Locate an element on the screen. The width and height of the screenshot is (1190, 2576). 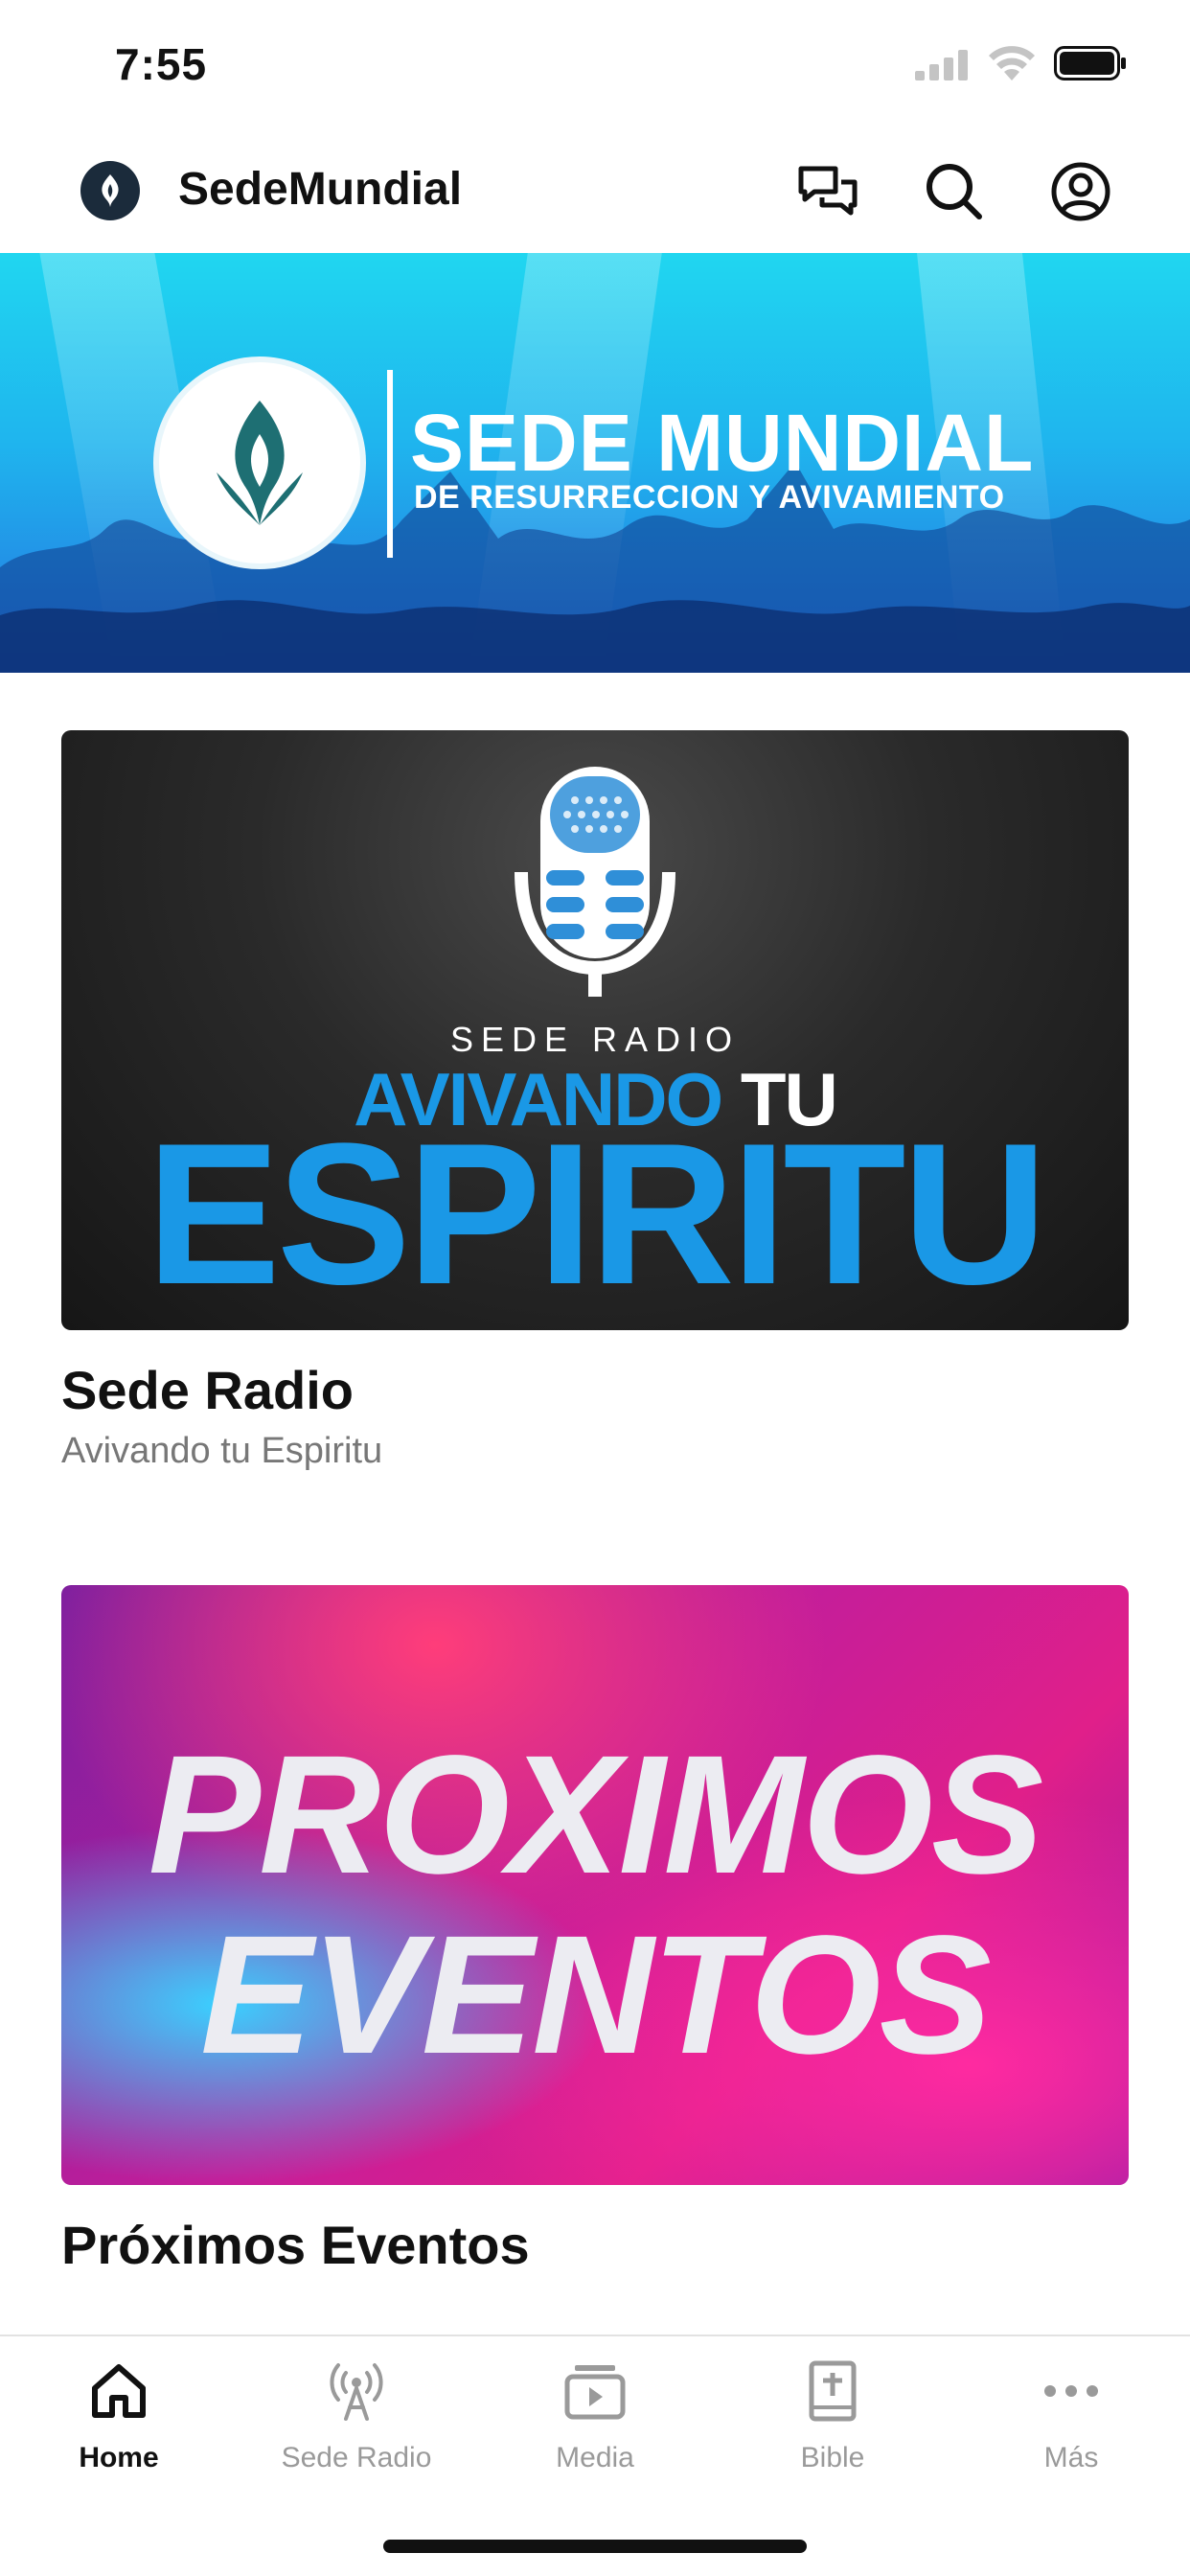
flame-emblem-icon is located at coordinates (260, 463).